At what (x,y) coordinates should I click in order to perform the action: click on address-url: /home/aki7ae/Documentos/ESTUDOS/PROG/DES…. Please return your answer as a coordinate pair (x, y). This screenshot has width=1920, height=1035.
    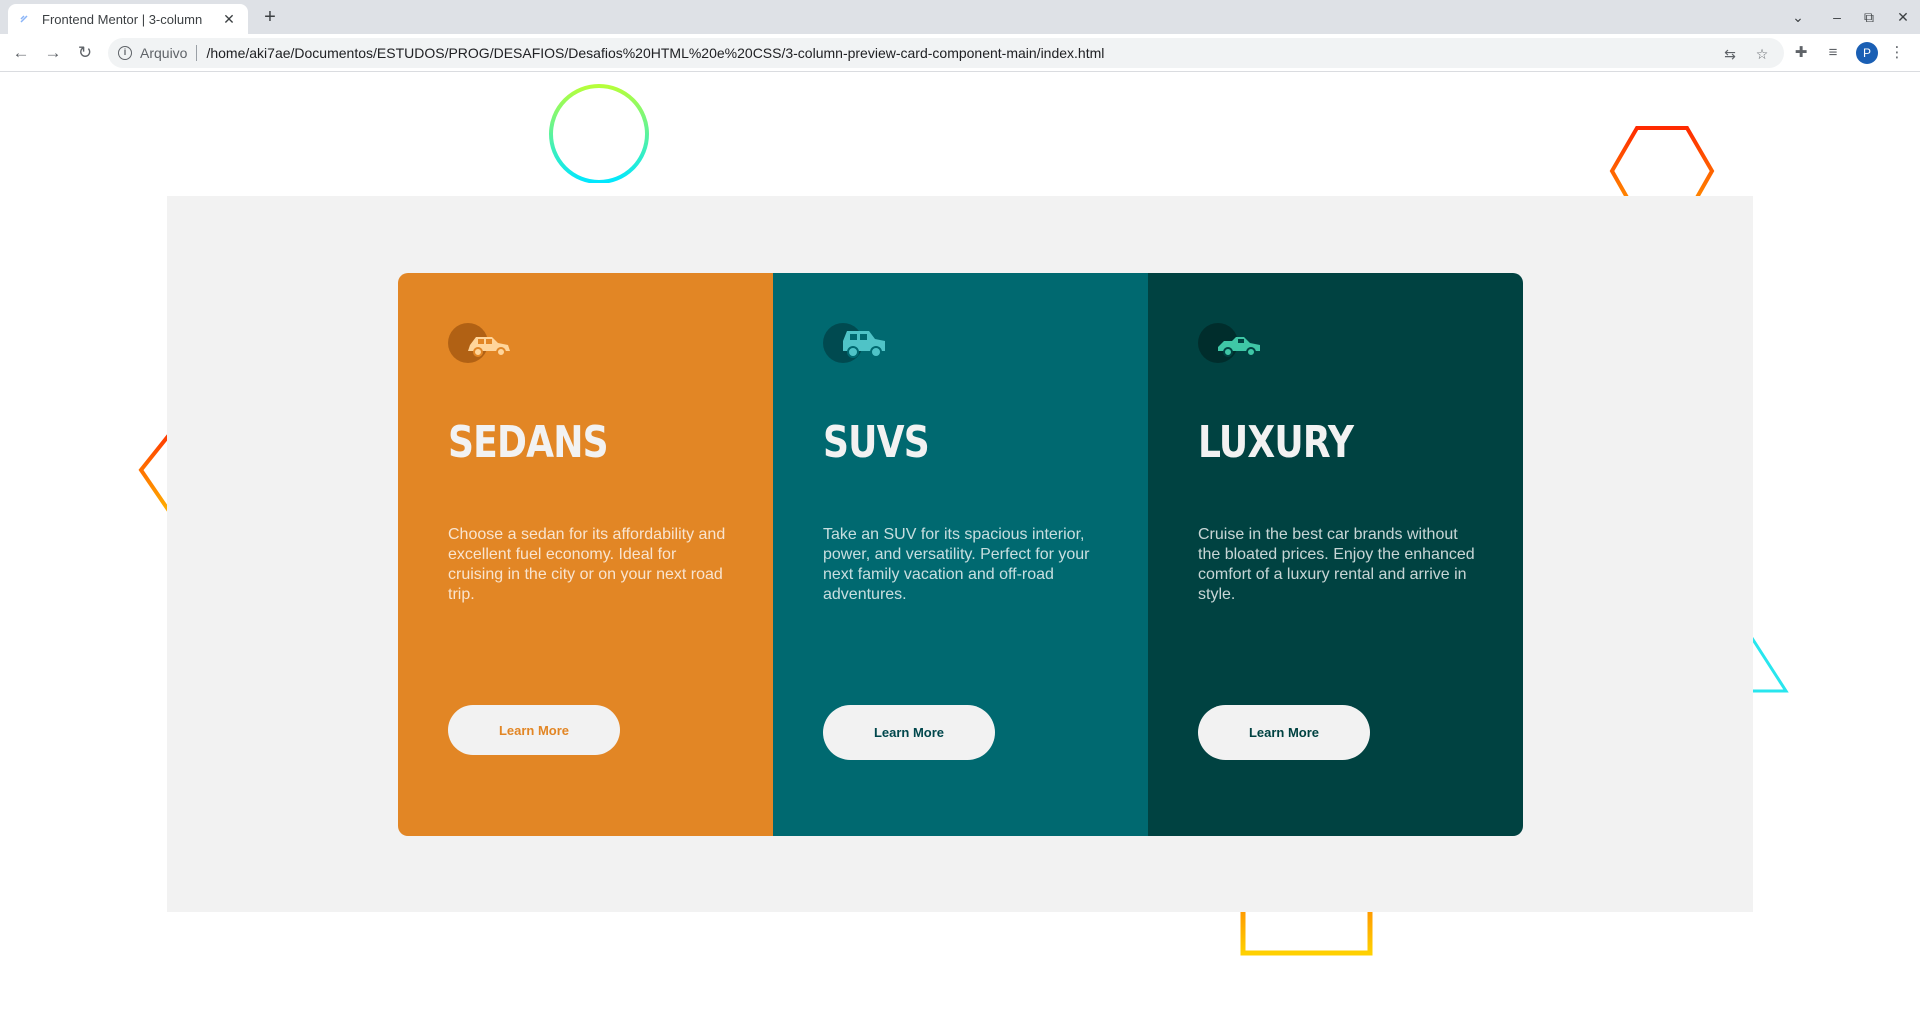
    Looking at the image, I should click on (655, 53).